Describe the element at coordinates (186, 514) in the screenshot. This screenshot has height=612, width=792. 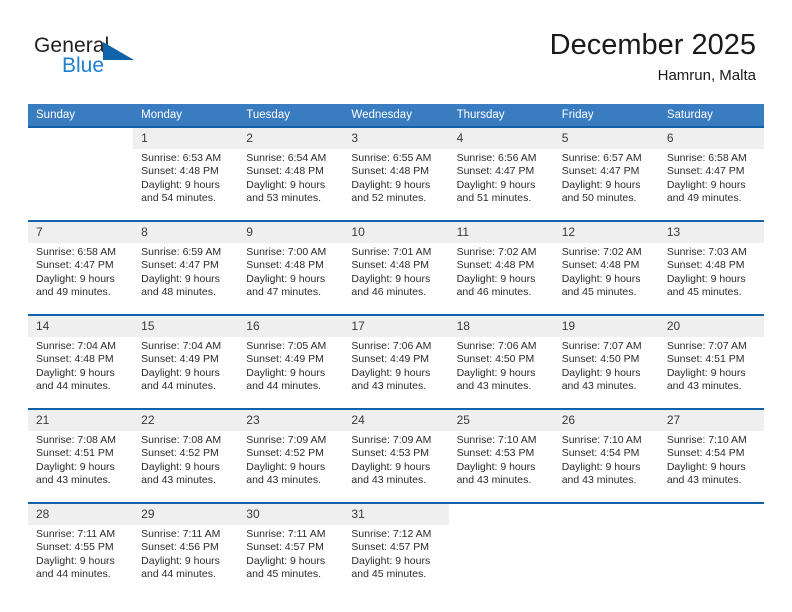
I see `day-number: 29` at that location.